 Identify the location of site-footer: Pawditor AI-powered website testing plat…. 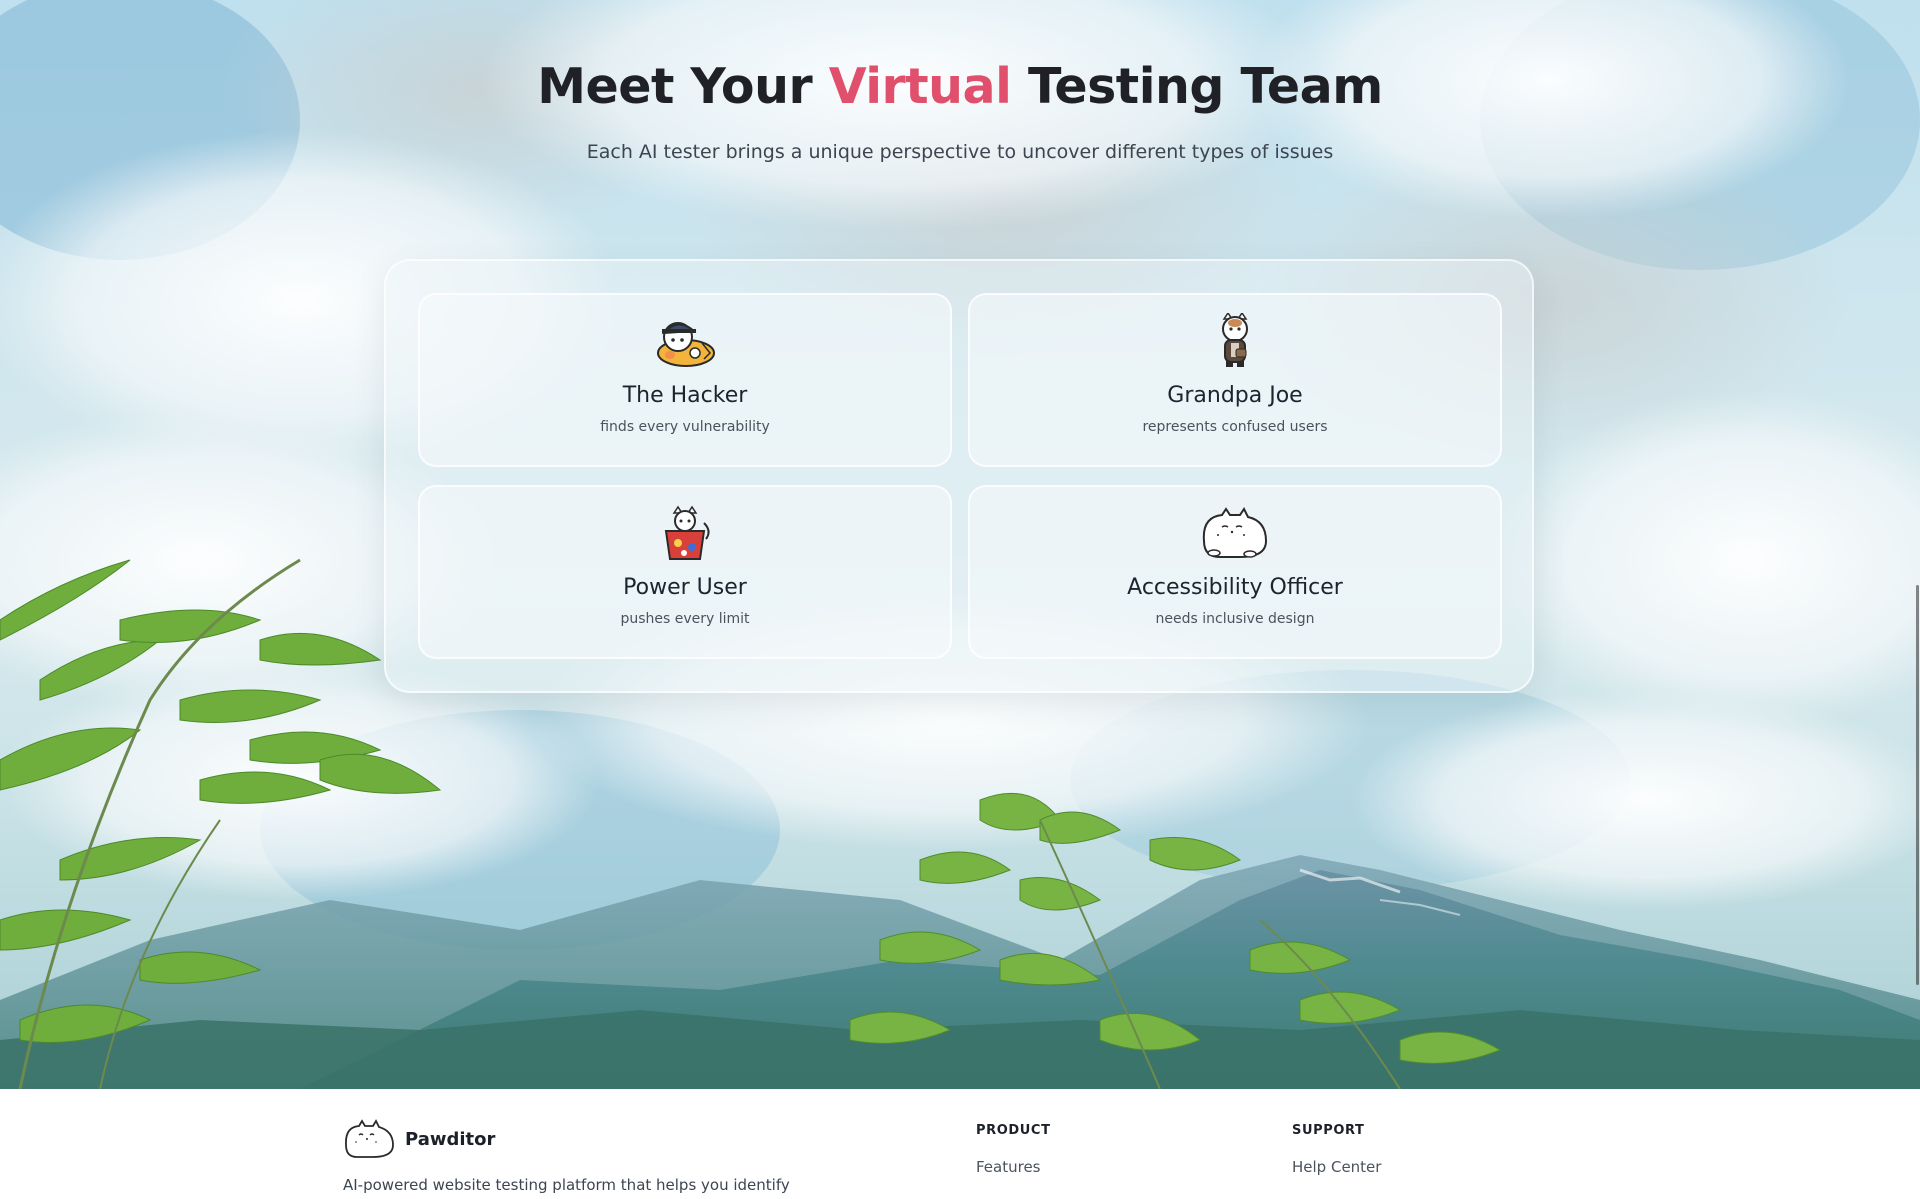
(960, 1144).